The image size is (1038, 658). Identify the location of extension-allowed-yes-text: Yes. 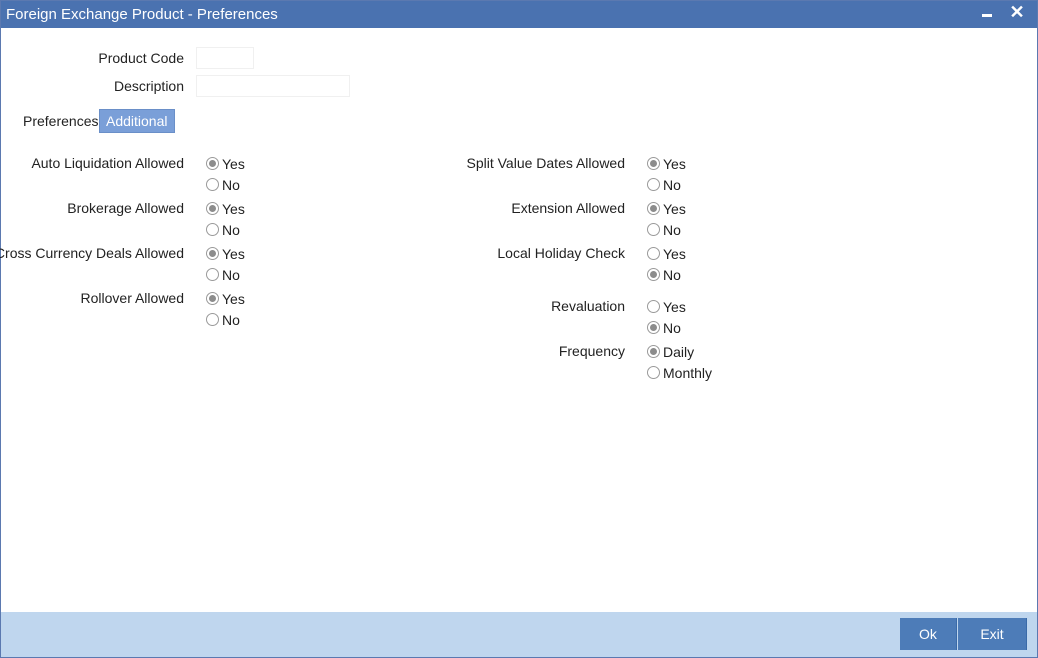
(674, 209).